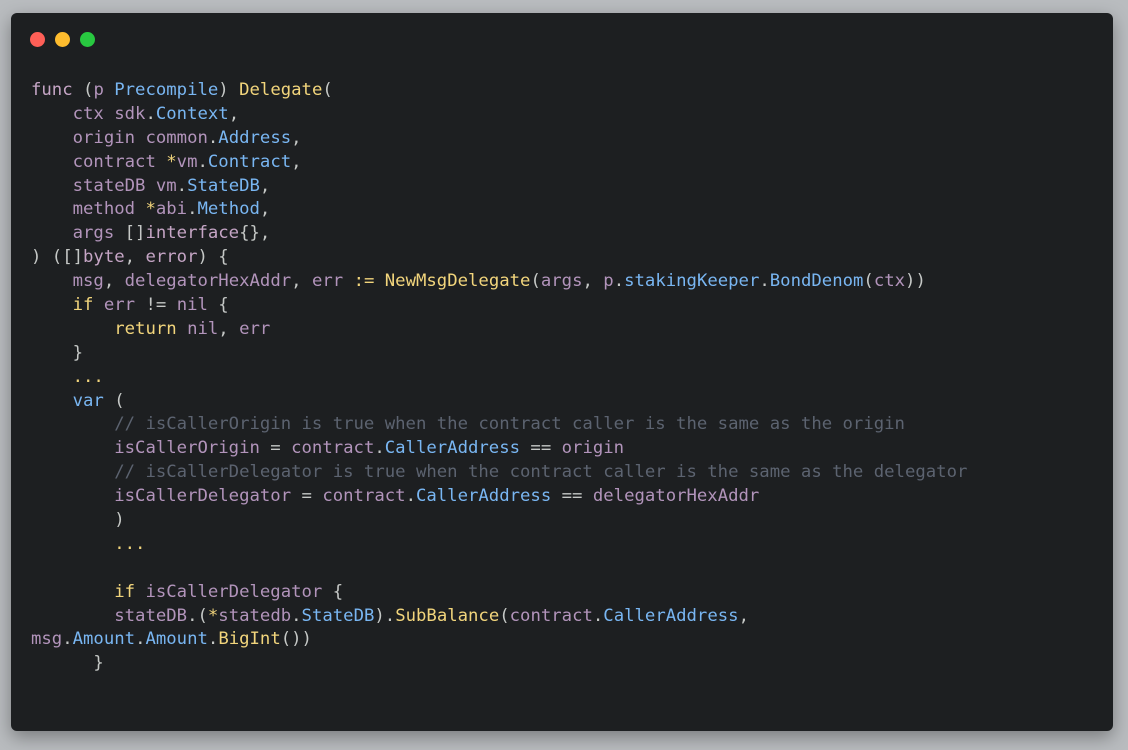  What do you see at coordinates (99, 161) in the screenshot?
I see `code-token: contract` at bounding box center [99, 161].